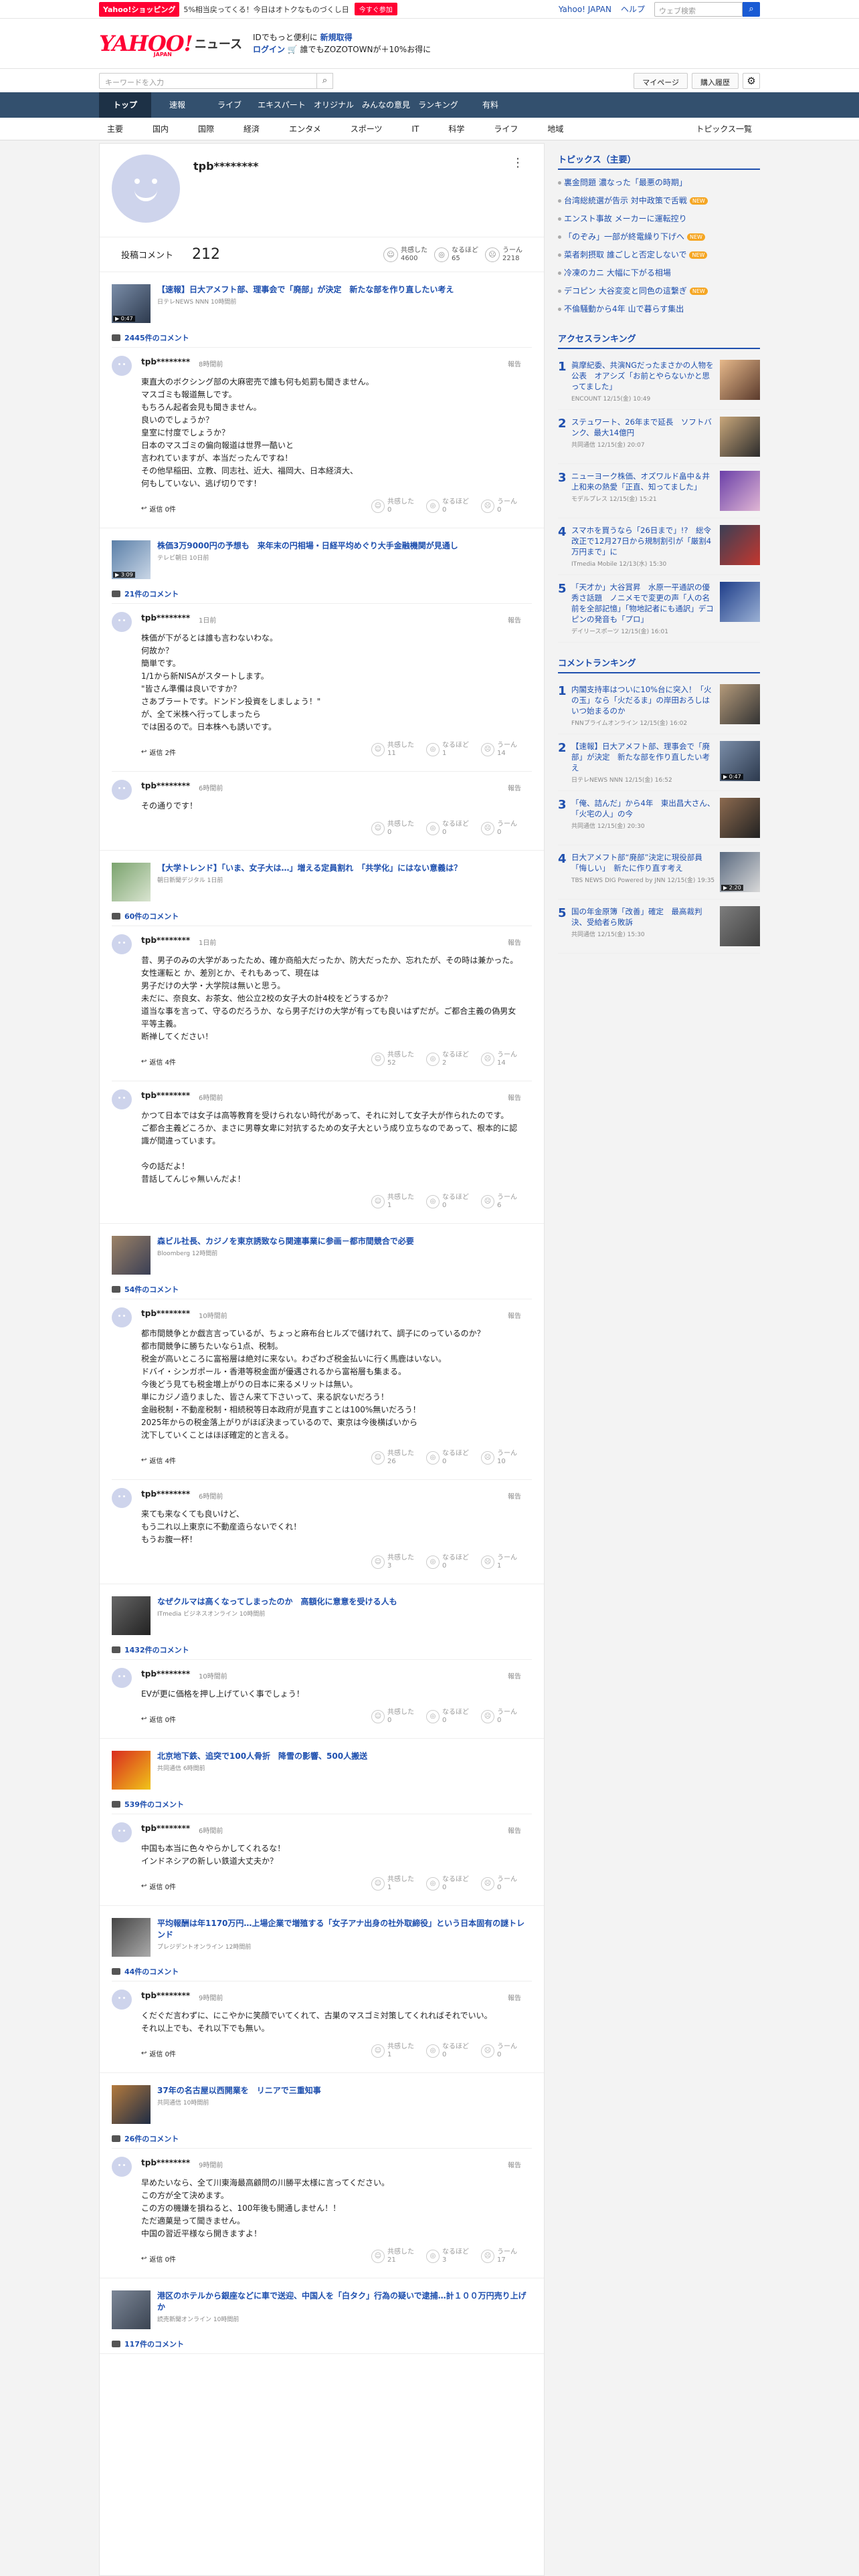  I want to click on reply-button: ↩ 返信 2件, so click(158, 752).